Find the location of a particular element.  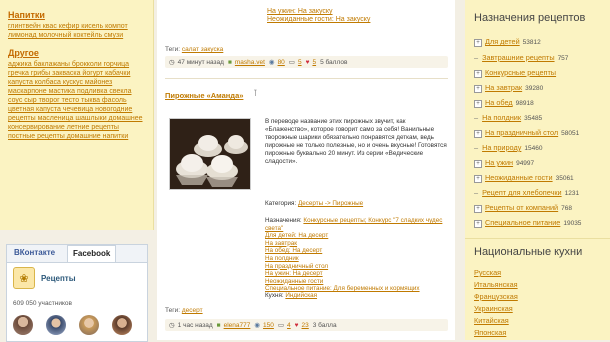

purpose-count: 1231 is located at coordinates (572, 193).